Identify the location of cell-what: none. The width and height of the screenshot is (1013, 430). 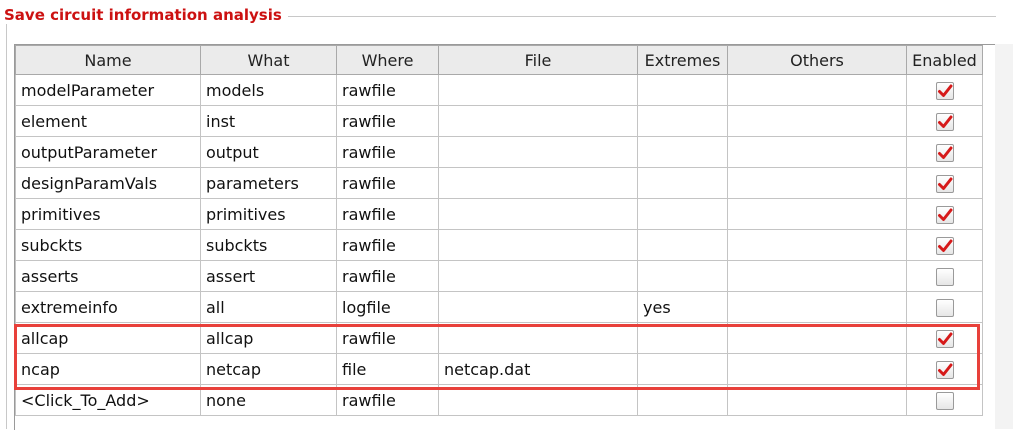
(268, 400).